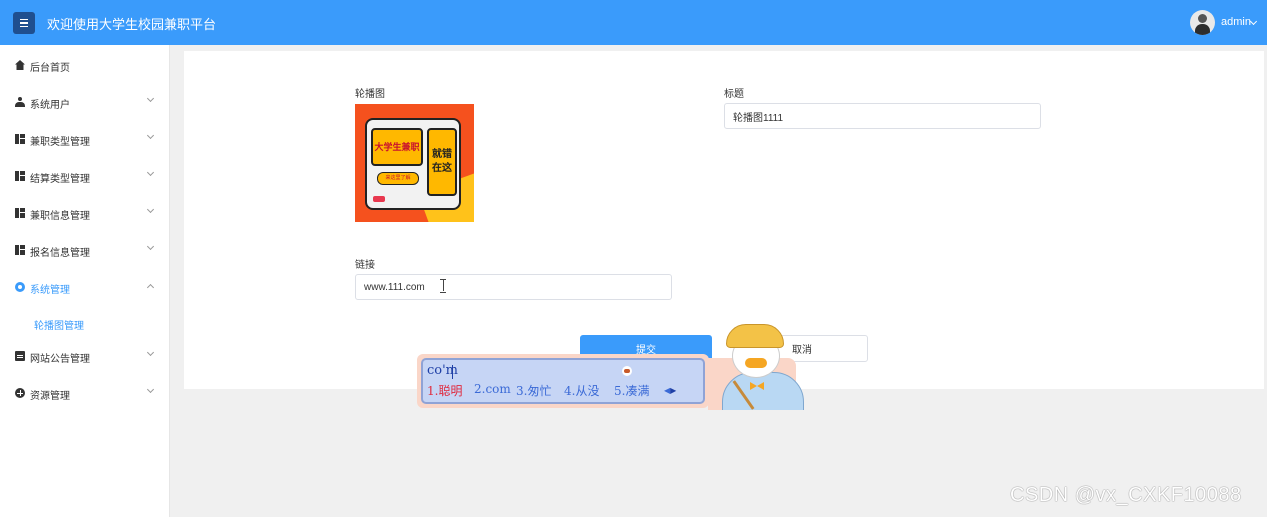 The height and width of the screenshot is (517, 1267). I want to click on user-menu-name: admin, so click(1236, 22).